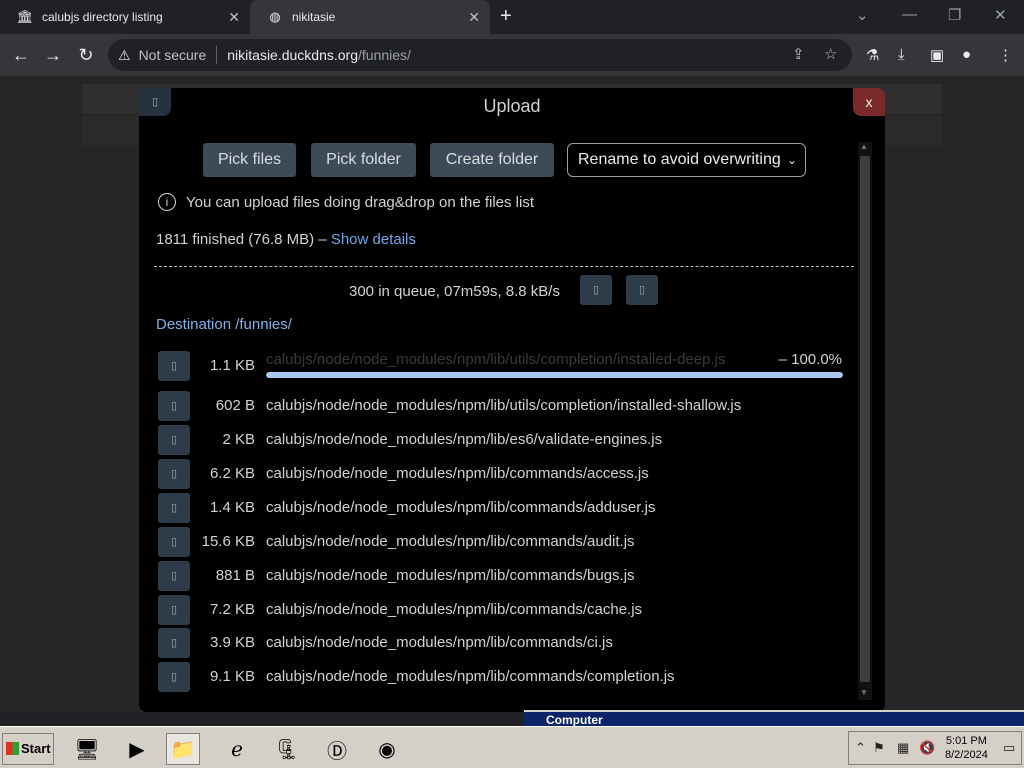  I want to click on file-size: 15.6 KB, so click(228, 541).